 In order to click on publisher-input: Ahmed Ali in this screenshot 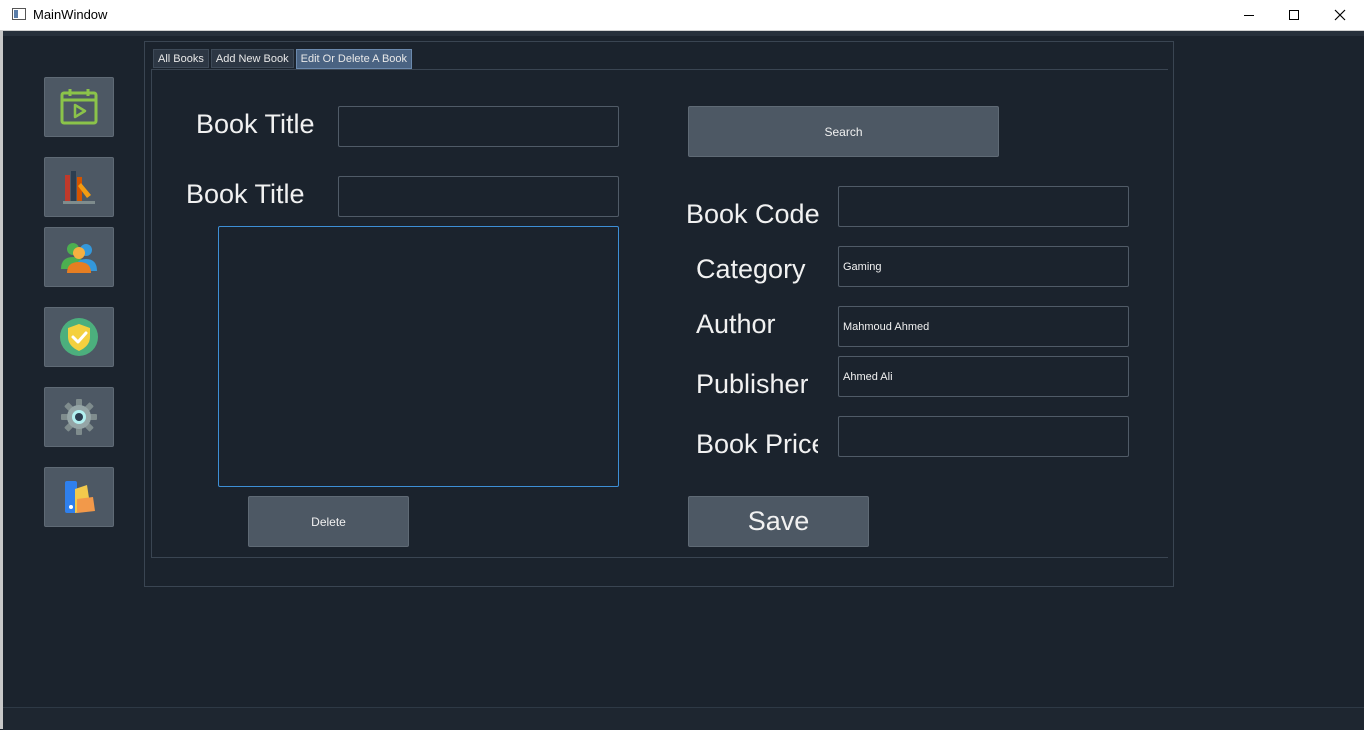, I will do `click(983, 376)`.